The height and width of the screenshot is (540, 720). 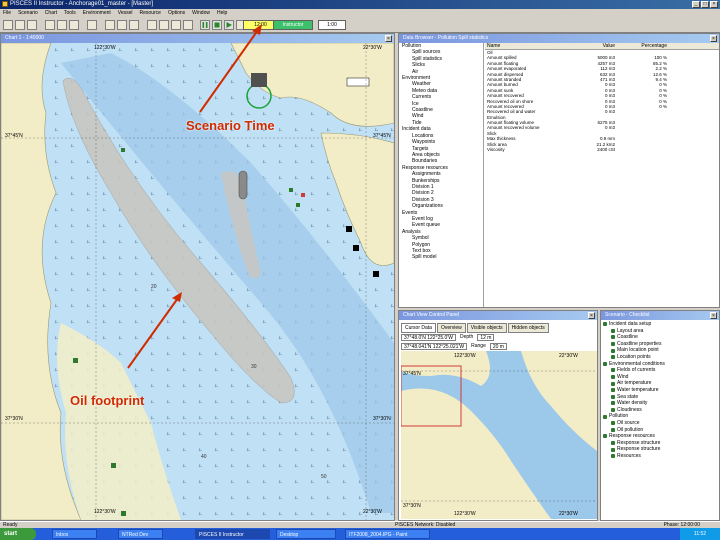 I want to click on scenario-time-arrow, so click(x=229, y=71).